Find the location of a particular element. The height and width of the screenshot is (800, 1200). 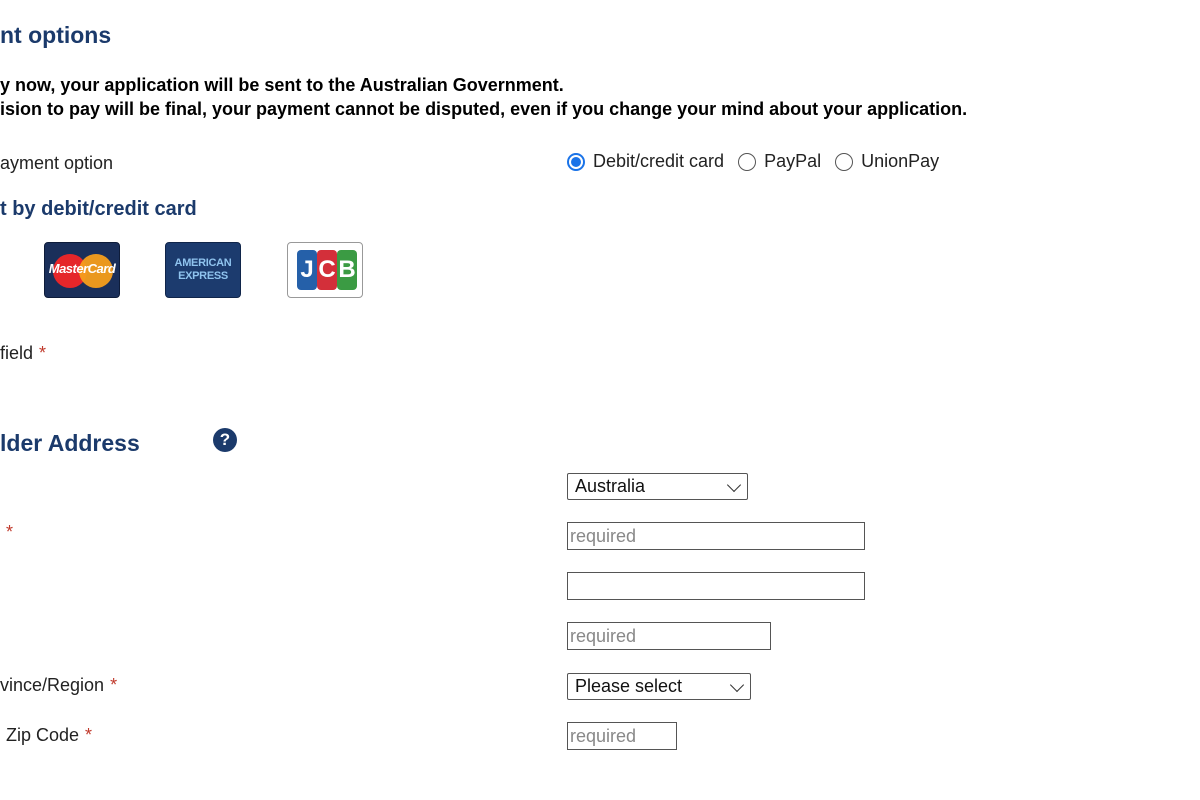

required-field-label: field is located at coordinates (17, 353).